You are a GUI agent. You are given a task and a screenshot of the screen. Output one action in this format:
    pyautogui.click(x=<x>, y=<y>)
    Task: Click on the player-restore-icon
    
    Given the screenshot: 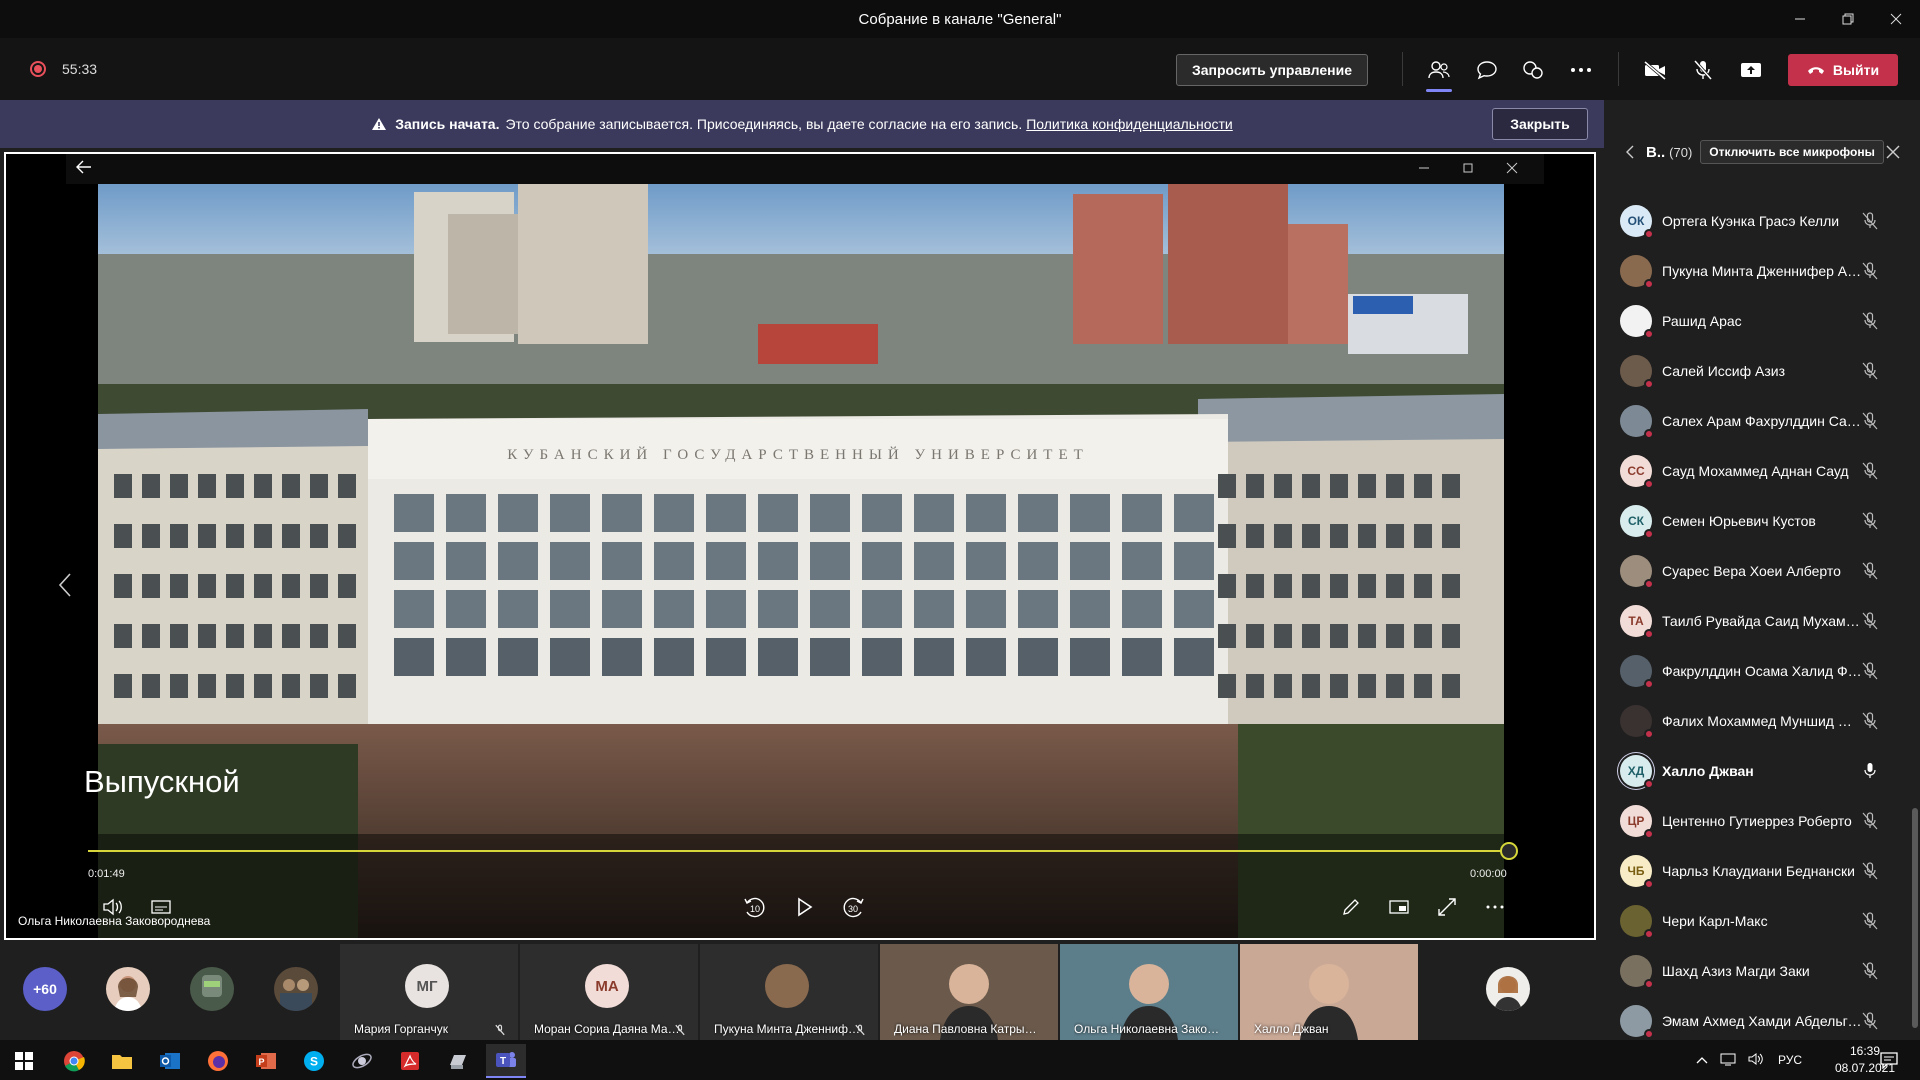 What is the action you would take?
    pyautogui.click(x=1468, y=170)
    